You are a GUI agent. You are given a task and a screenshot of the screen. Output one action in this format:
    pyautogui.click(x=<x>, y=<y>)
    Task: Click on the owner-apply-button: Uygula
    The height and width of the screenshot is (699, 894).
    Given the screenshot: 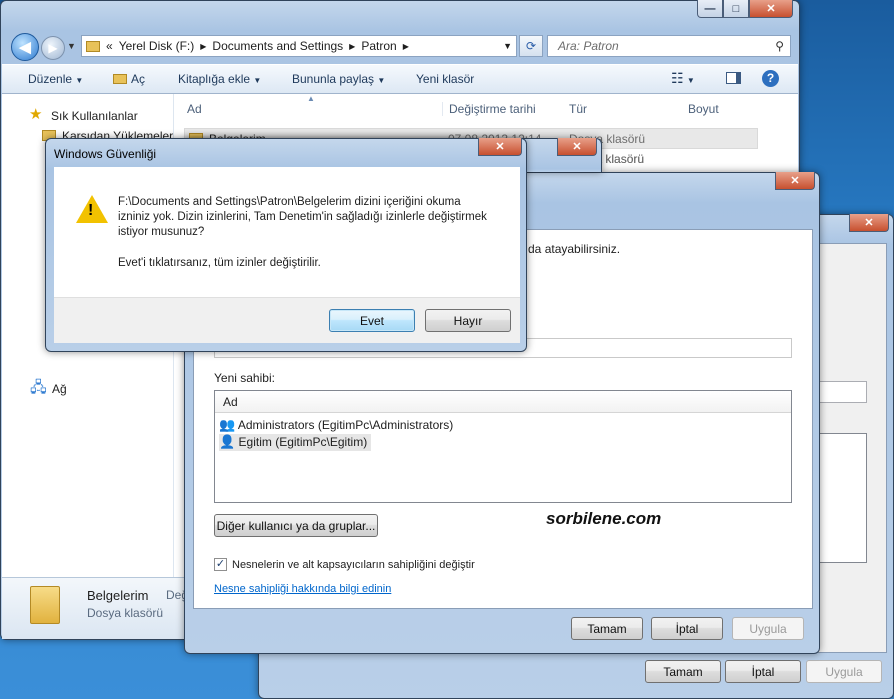 What is the action you would take?
    pyautogui.click(x=768, y=628)
    